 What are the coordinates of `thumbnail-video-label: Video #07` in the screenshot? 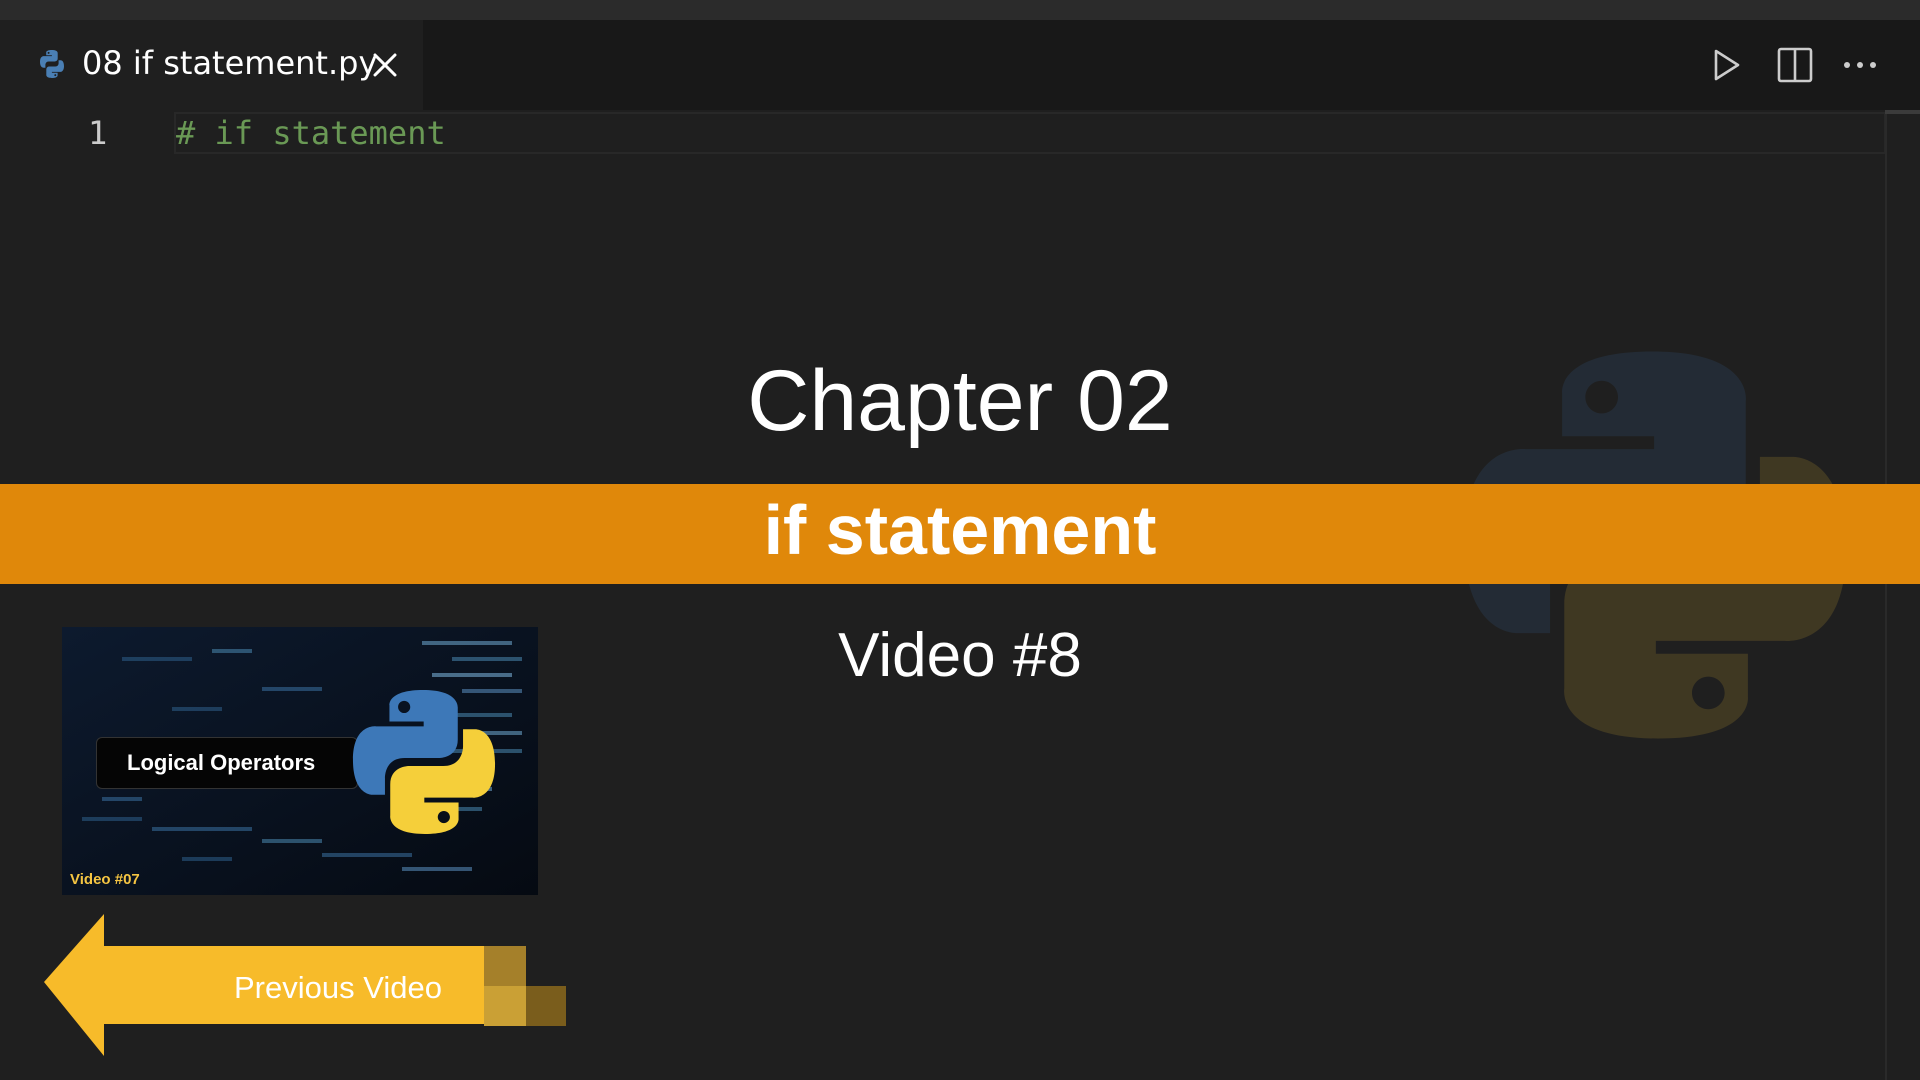 It's located at (105, 879).